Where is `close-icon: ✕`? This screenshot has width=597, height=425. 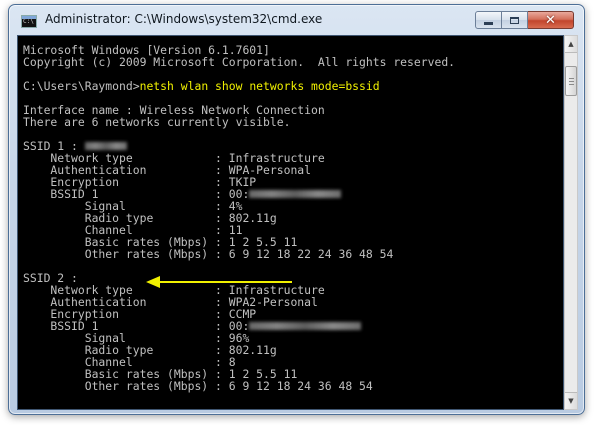
close-icon: ✕ is located at coordinates (550, 20).